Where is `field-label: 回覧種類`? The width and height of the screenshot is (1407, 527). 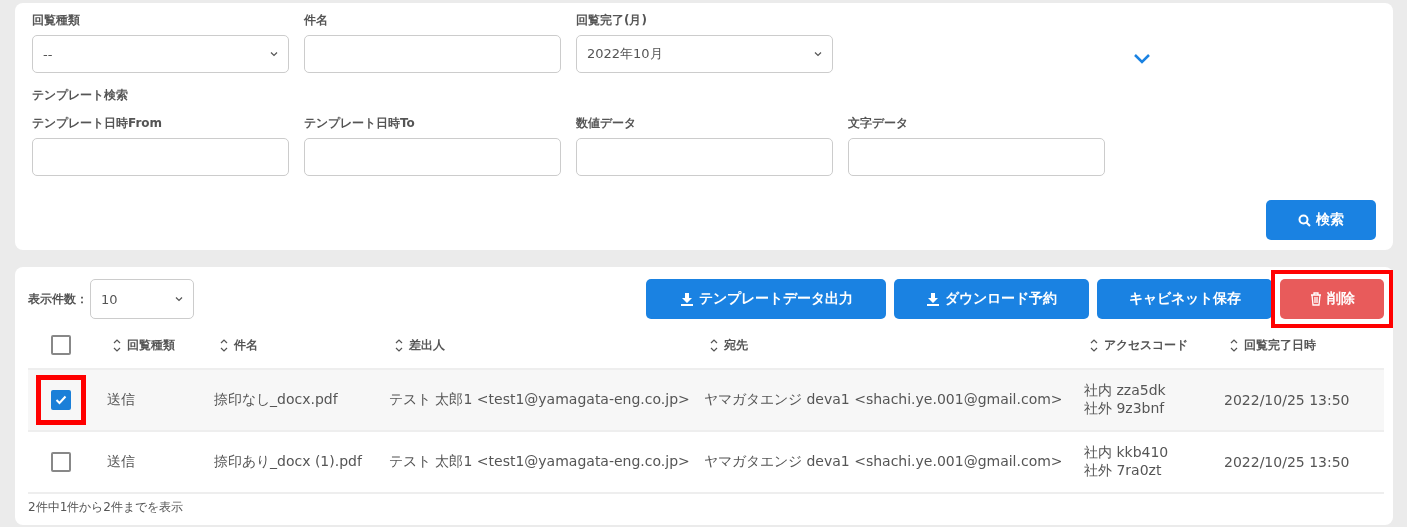 field-label: 回覧種類 is located at coordinates (56, 20).